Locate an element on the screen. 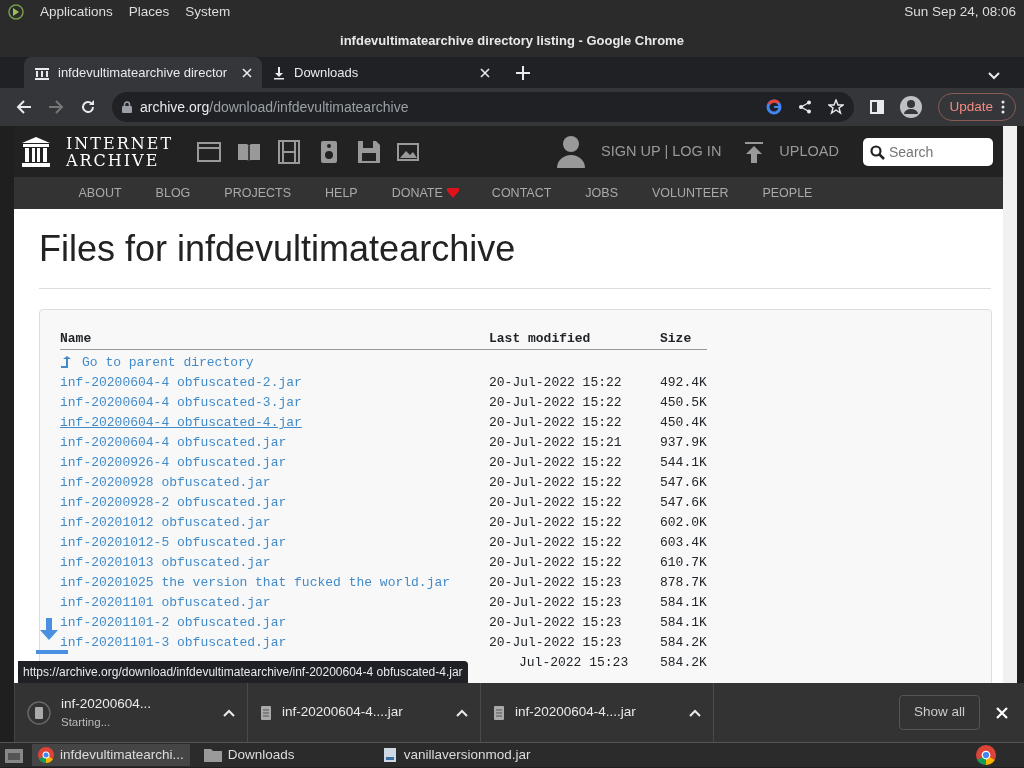 The image size is (1024, 768). file-link: inf-20200604-4 obfuscated-4.jar is located at coordinates (181, 423).